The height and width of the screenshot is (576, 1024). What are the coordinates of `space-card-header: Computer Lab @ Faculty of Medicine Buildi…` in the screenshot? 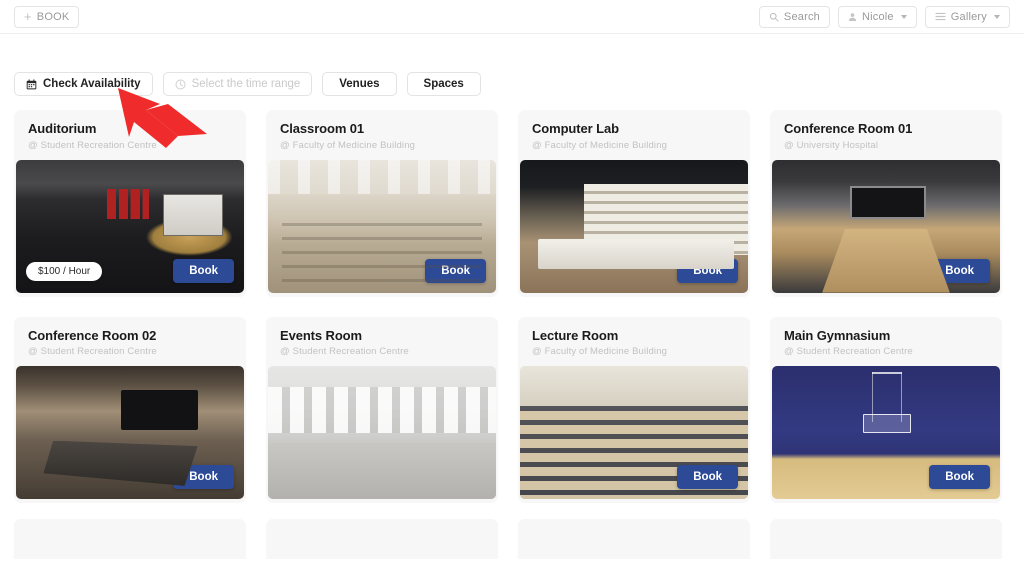 It's located at (634, 135).